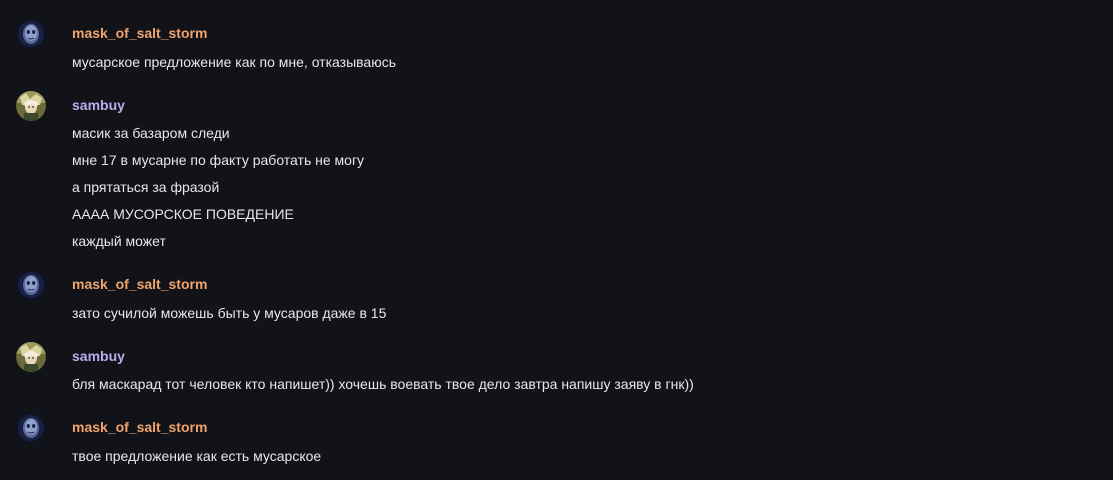 The width and height of the screenshot is (1113, 480). What do you see at coordinates (197, 456) in the screenshot?
I see `message-text: твое предложение как есть мусарское` at bounding box center [197, 456].